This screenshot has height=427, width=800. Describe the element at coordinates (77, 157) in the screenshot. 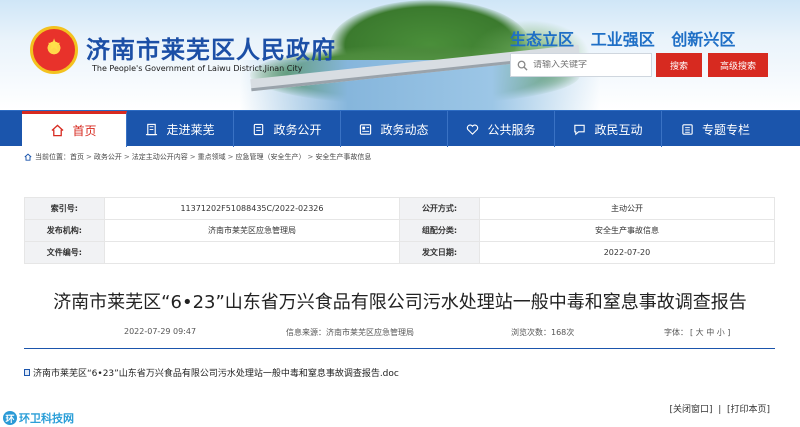

I see `breadcrumb-item: 首页` at that location.